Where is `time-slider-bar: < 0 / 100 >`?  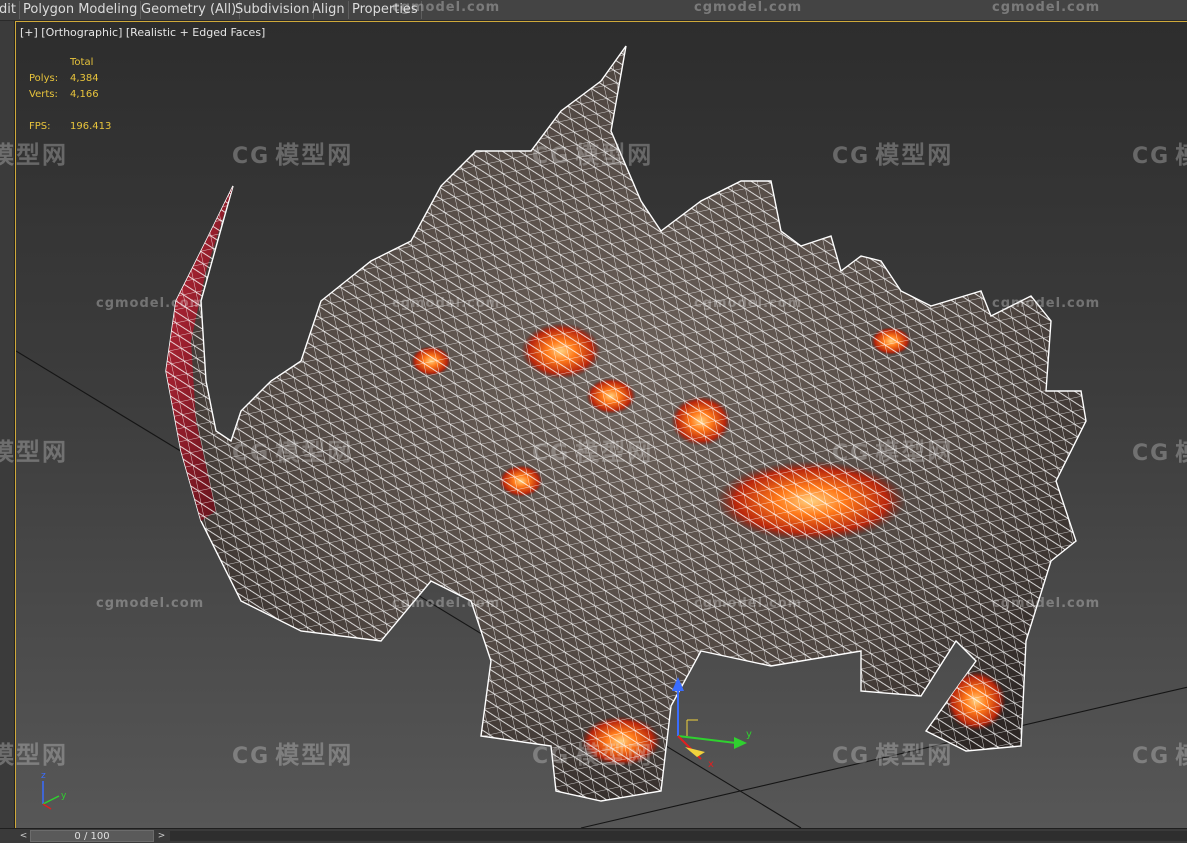 time-slider-bar: < 0 / 100 > is located at coordinates (593, 835).